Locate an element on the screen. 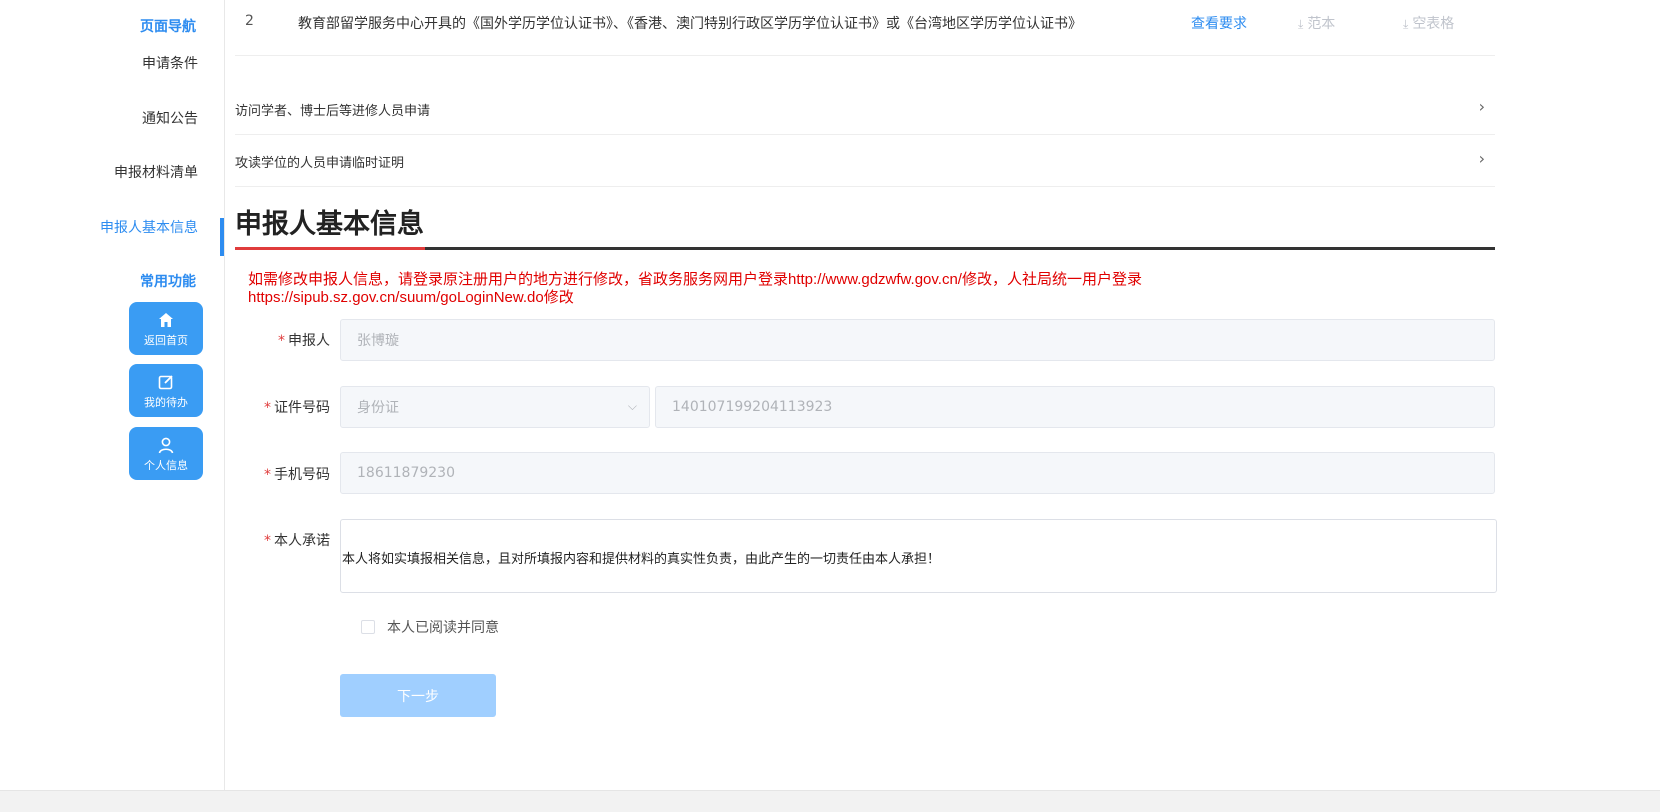 This screenshot has width=1660, height=812. applicant-field: 张博璇 is located at coordinates (917, 340).